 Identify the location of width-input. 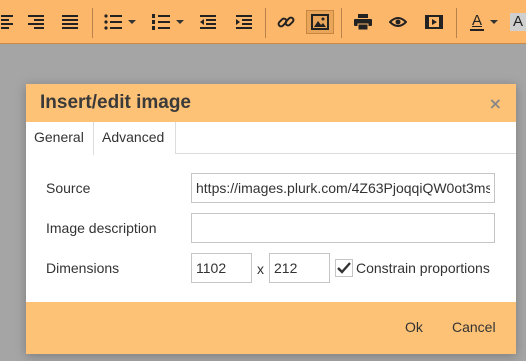
(221, 268).